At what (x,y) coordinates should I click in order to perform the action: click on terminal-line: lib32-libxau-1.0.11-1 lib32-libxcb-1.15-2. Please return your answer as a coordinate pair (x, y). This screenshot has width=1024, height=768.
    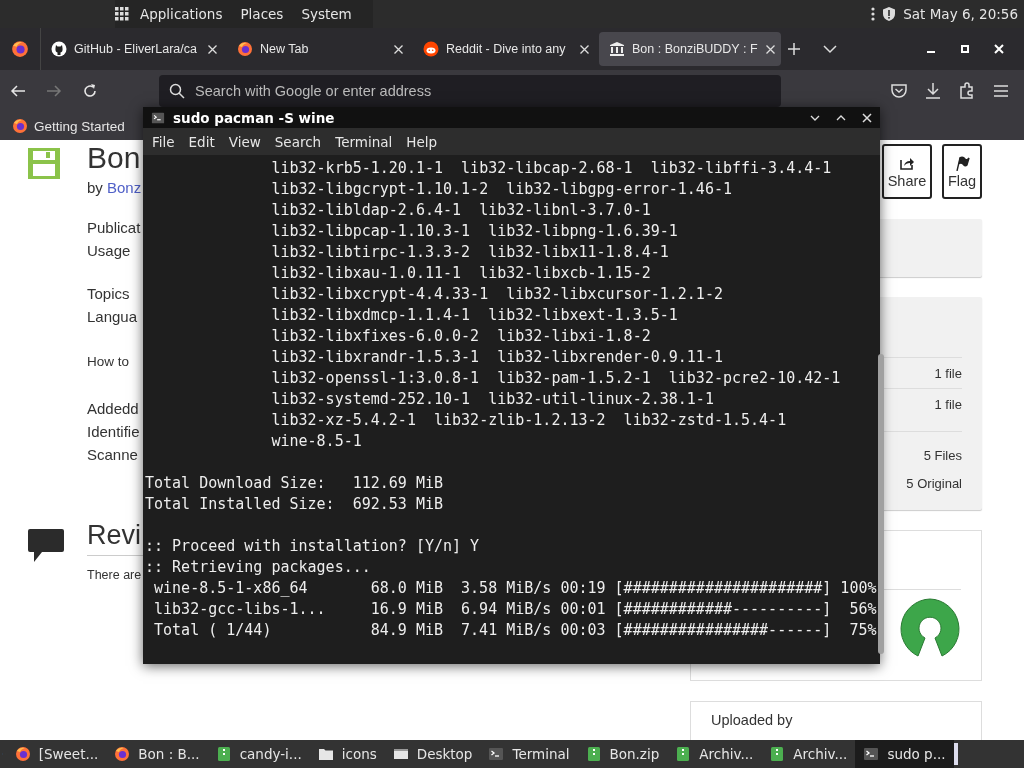
    Looking at the image, I should click on (461, 273).